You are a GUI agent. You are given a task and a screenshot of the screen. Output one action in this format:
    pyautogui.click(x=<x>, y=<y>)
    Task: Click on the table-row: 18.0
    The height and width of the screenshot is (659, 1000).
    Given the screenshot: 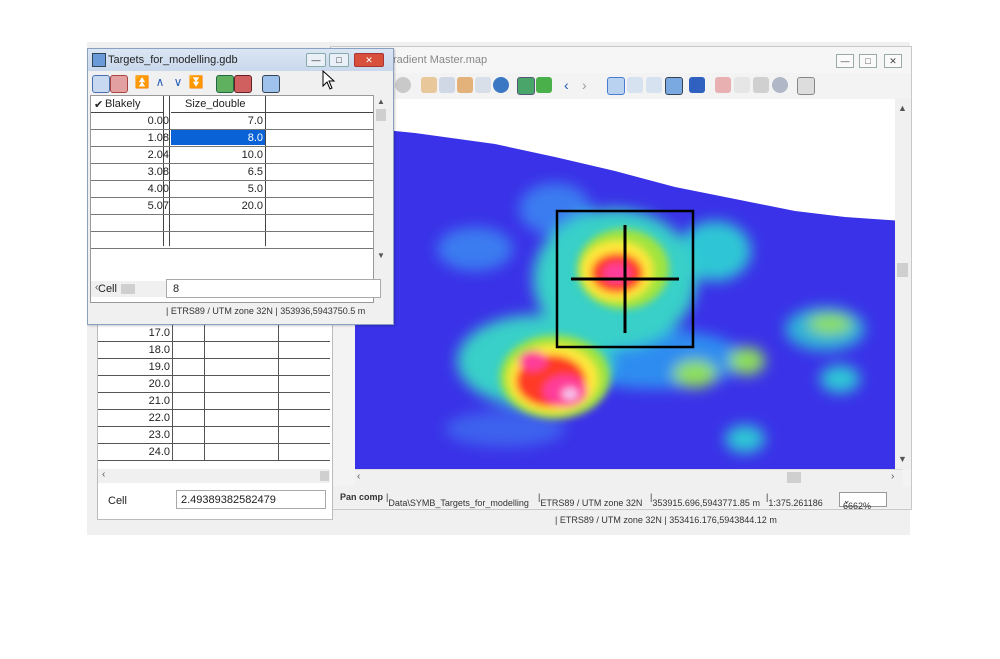 What is the action you would take?
    pyautogui.click(x=214, y=350)
    